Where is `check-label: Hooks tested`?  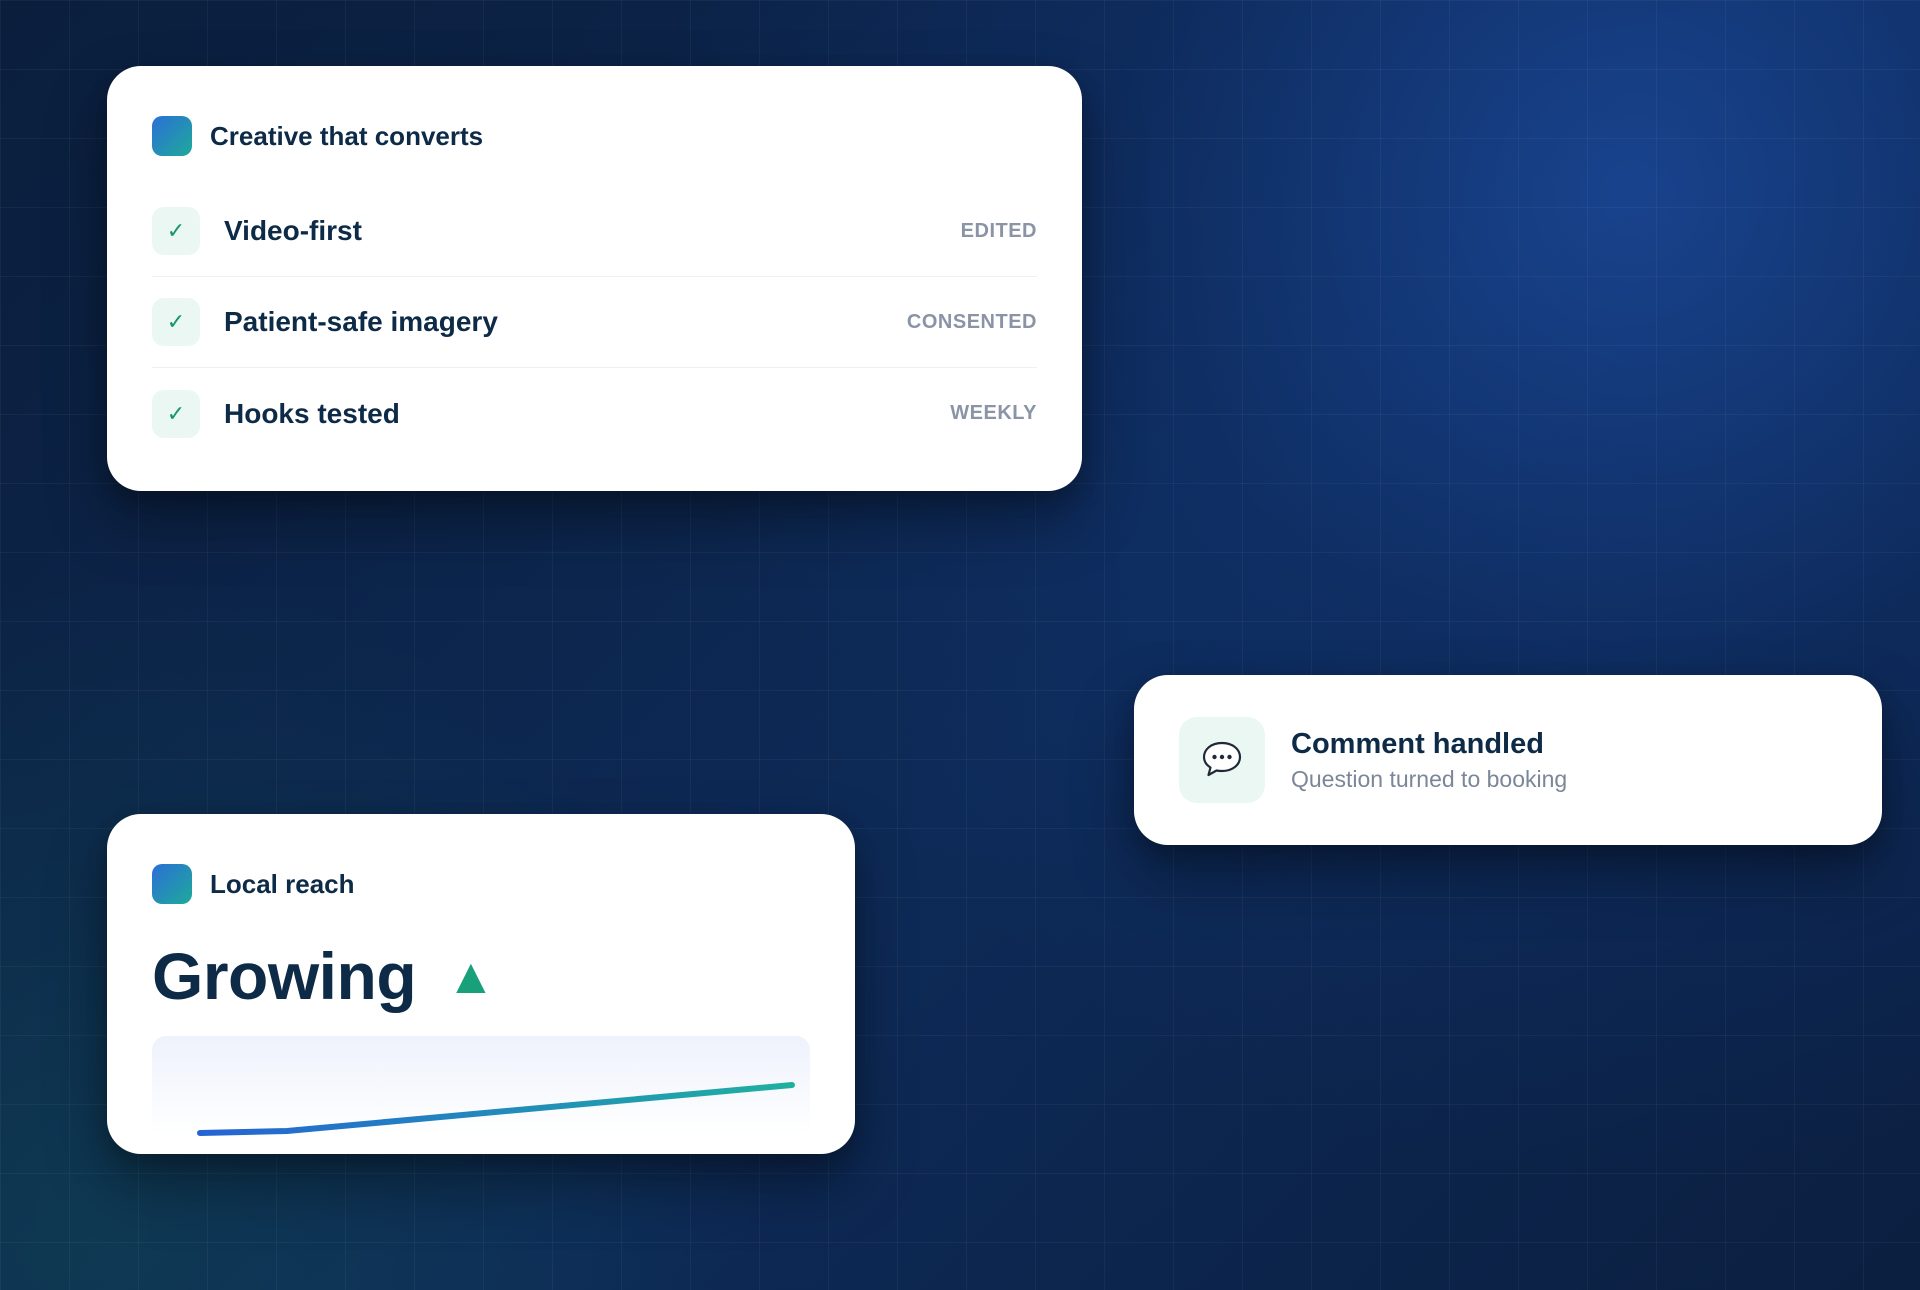 check-label: Hooks tested is located at coordinates (312, 413).